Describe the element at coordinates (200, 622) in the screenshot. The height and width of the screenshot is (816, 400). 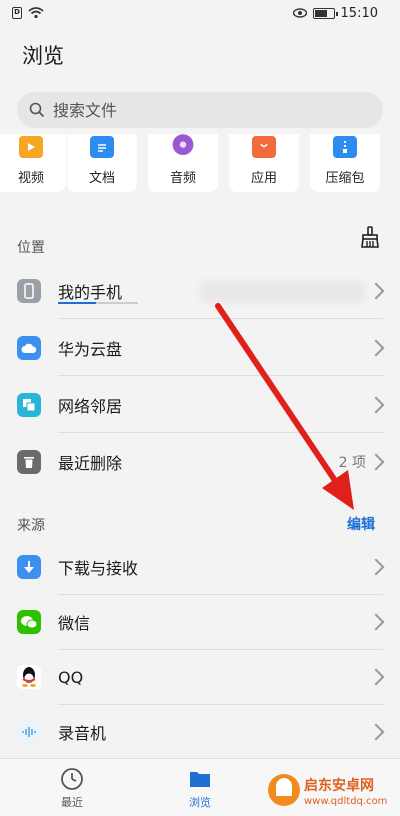
I see `source-item-wechat: 微信` at that location.